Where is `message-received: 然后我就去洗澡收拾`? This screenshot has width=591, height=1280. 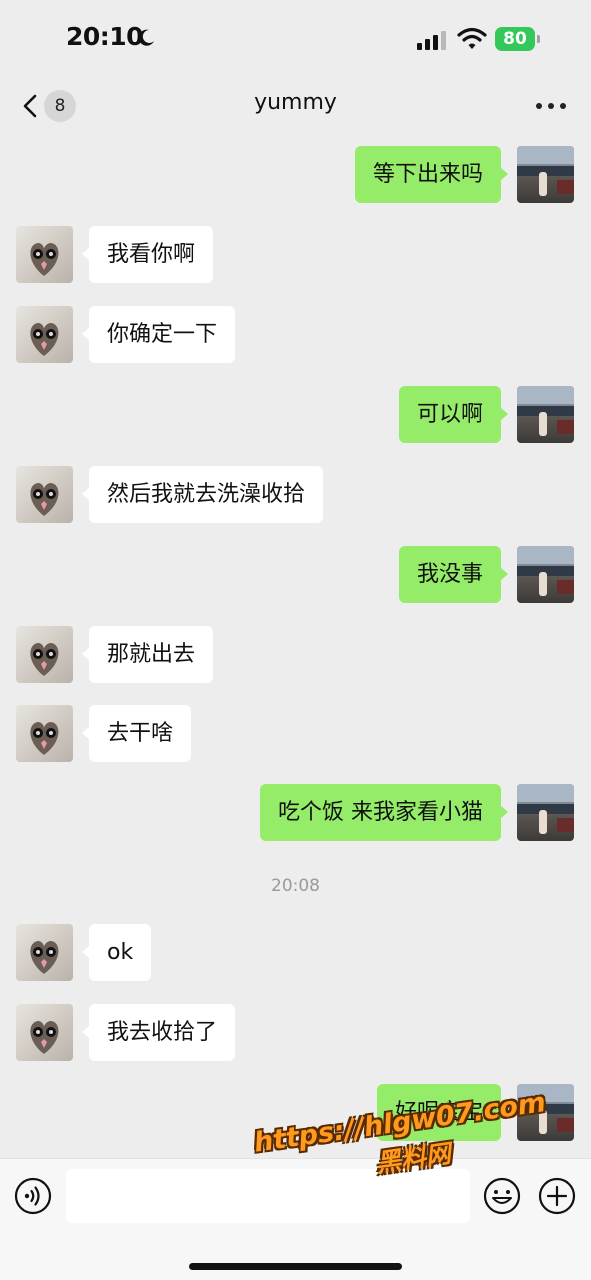 message-received: 然后我就去洗澡收拾 is located at coordinates (295, 496).